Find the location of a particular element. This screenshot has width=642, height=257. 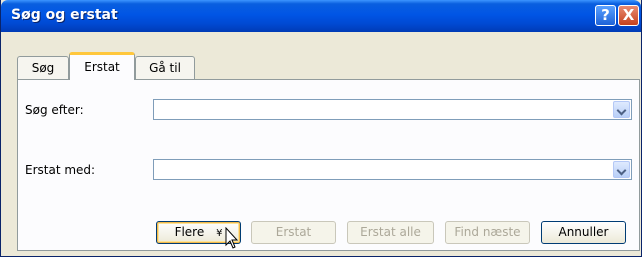

replace-label: Erstat med: is located at coordinates (60, 170).